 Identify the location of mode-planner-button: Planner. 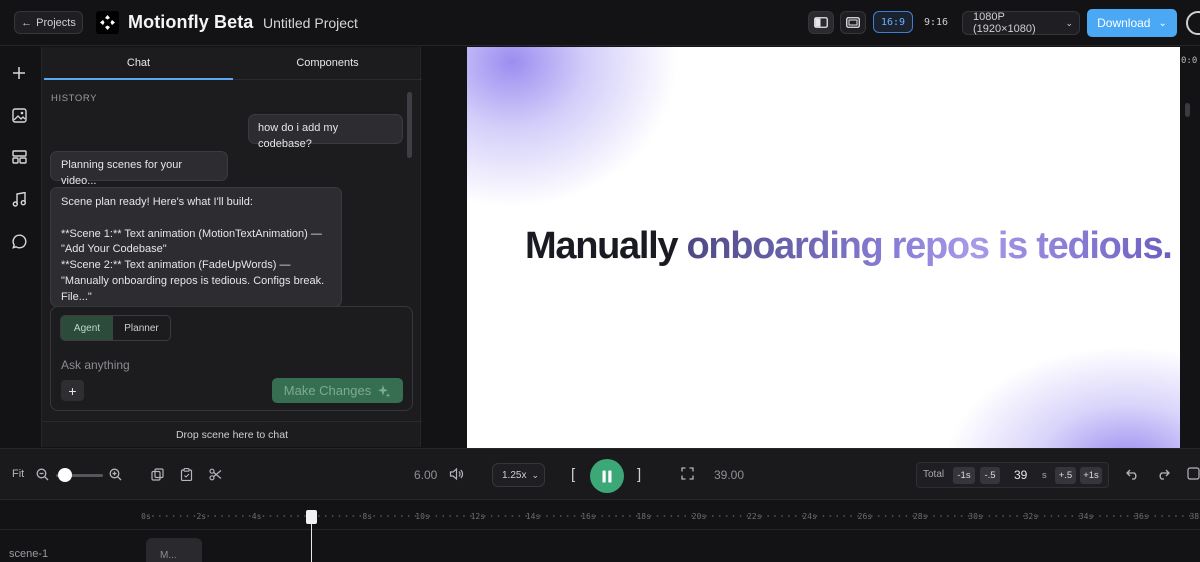
(141, 328).